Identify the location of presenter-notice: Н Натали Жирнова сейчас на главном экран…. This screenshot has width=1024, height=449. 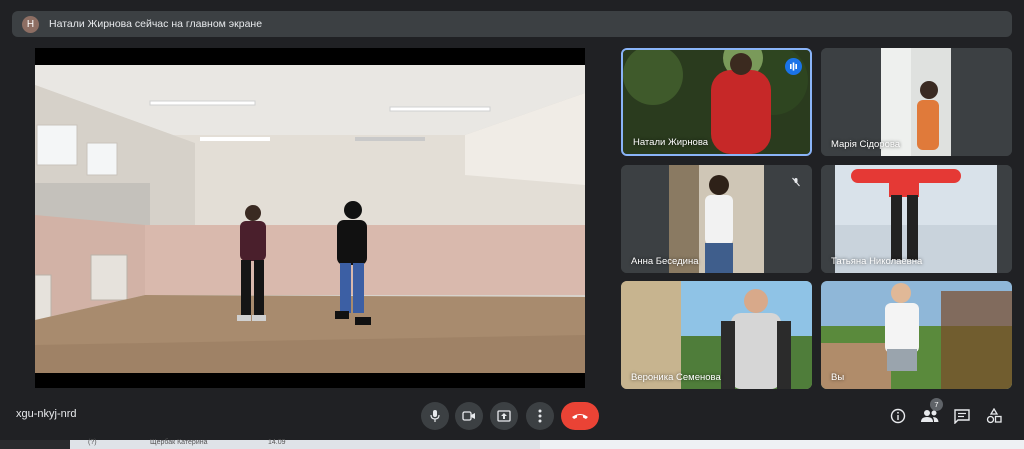
(512, 24).